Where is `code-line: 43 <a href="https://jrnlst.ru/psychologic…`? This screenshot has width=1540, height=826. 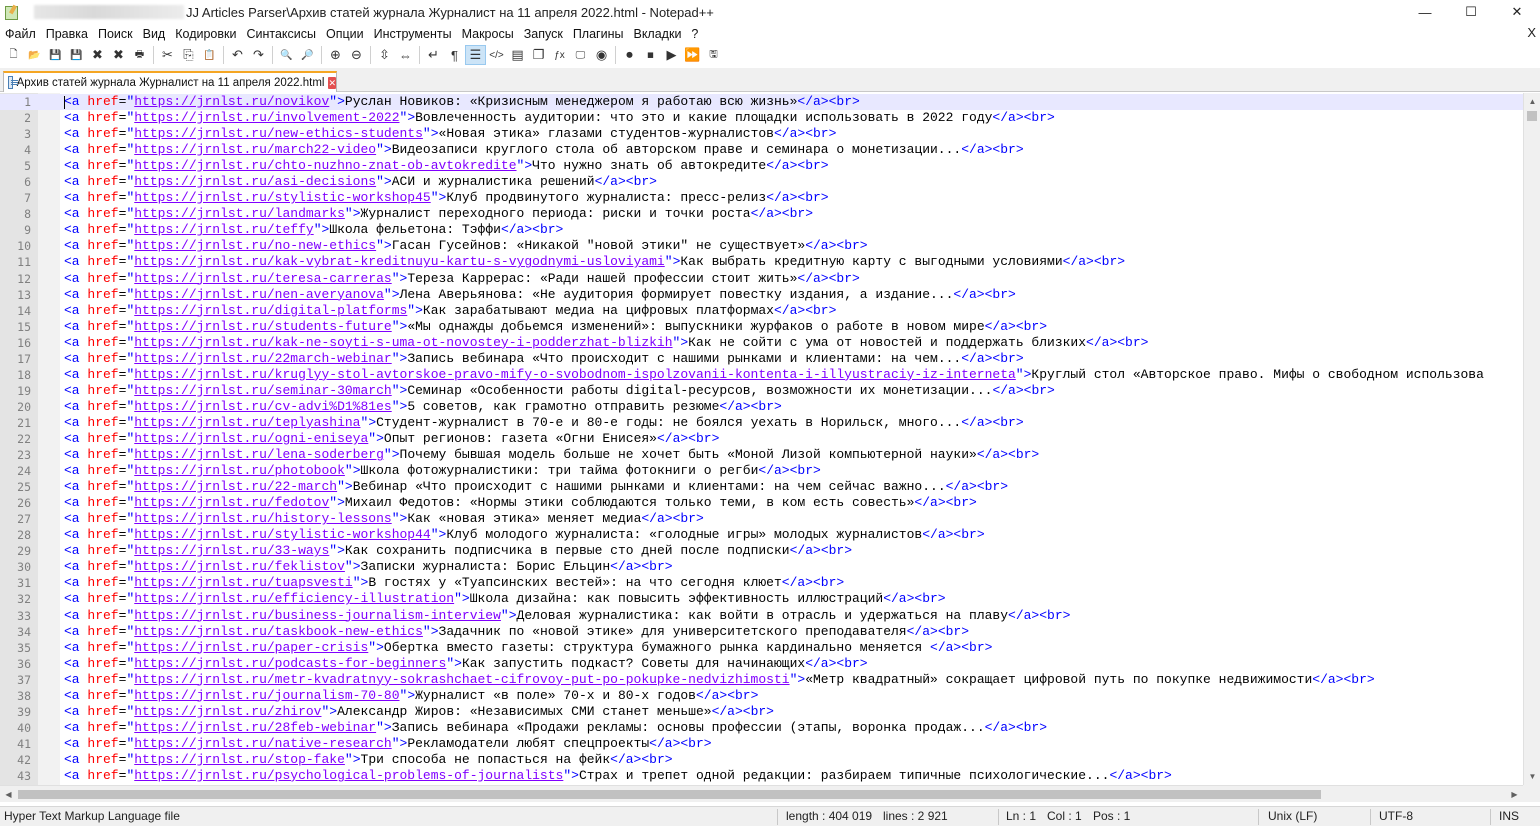
code-line: 43 <a href="https://jrnlst.ru/psychologic… is located at coordinates (761, 776).